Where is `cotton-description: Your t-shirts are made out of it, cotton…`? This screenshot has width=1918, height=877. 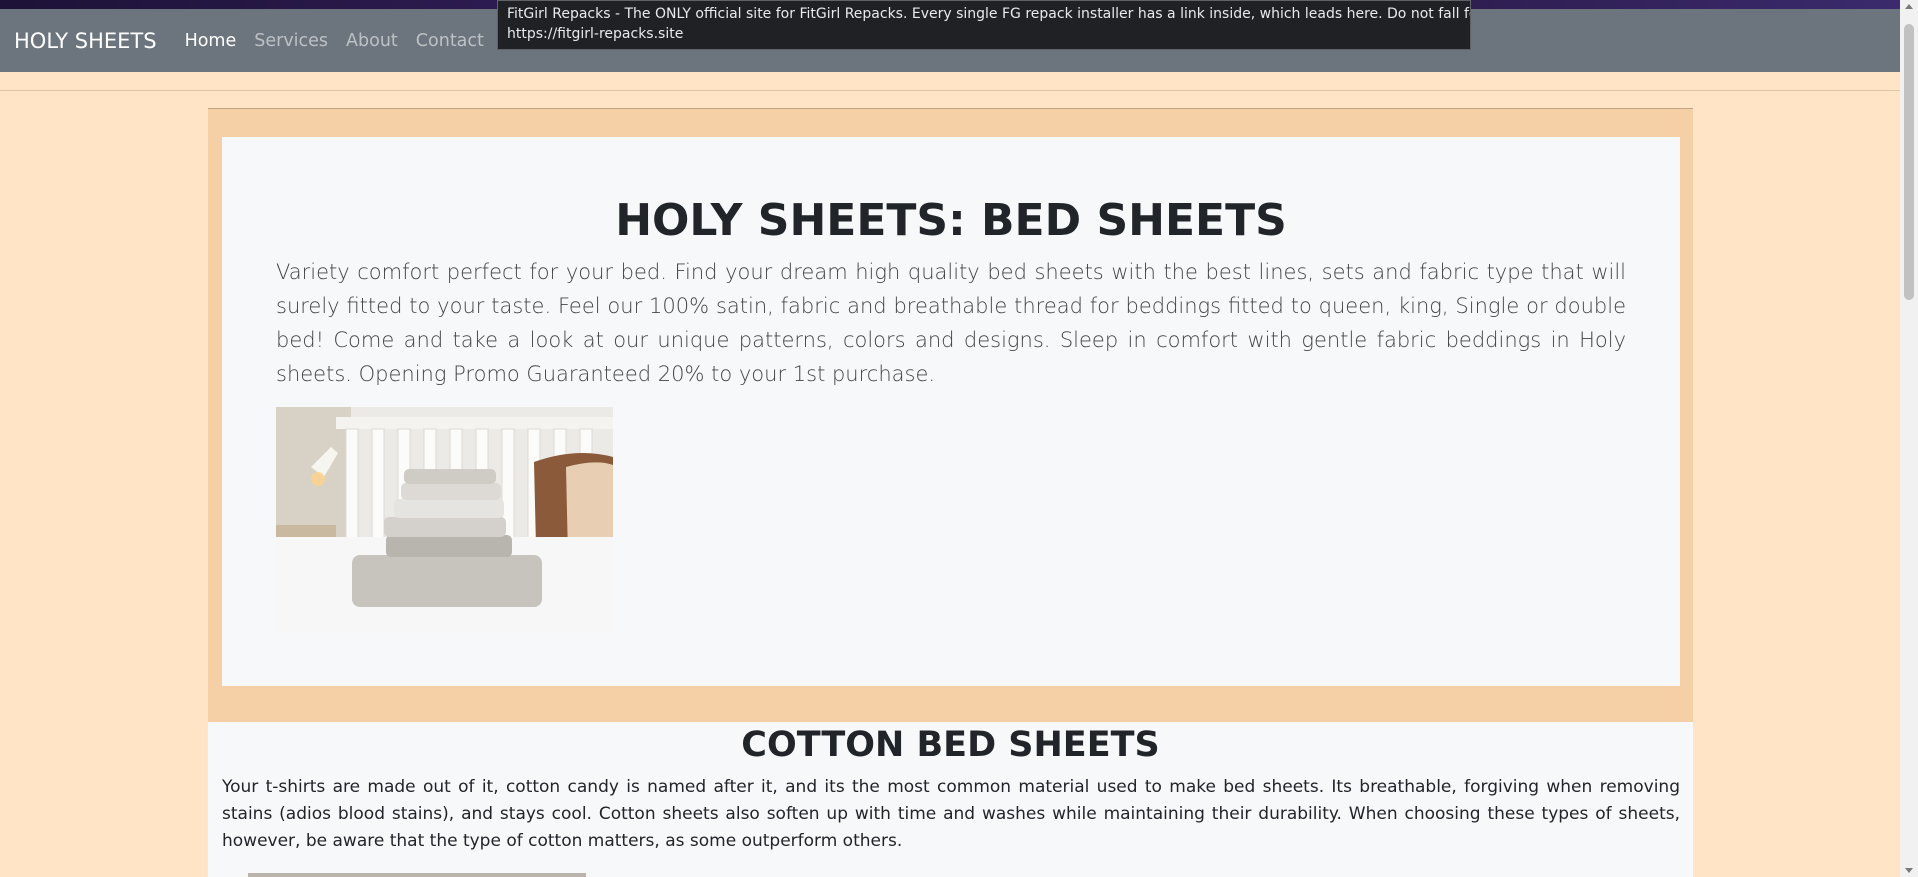 cotton-description: Your t-shirts are made out of it, cotton… is located at coordinates (951, 814).